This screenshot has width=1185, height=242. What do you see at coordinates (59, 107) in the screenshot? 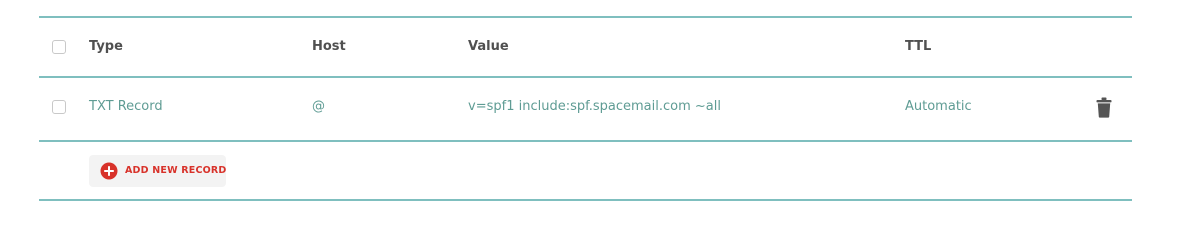
I see `row-select-checkbox` at bounding box center [59, 107].